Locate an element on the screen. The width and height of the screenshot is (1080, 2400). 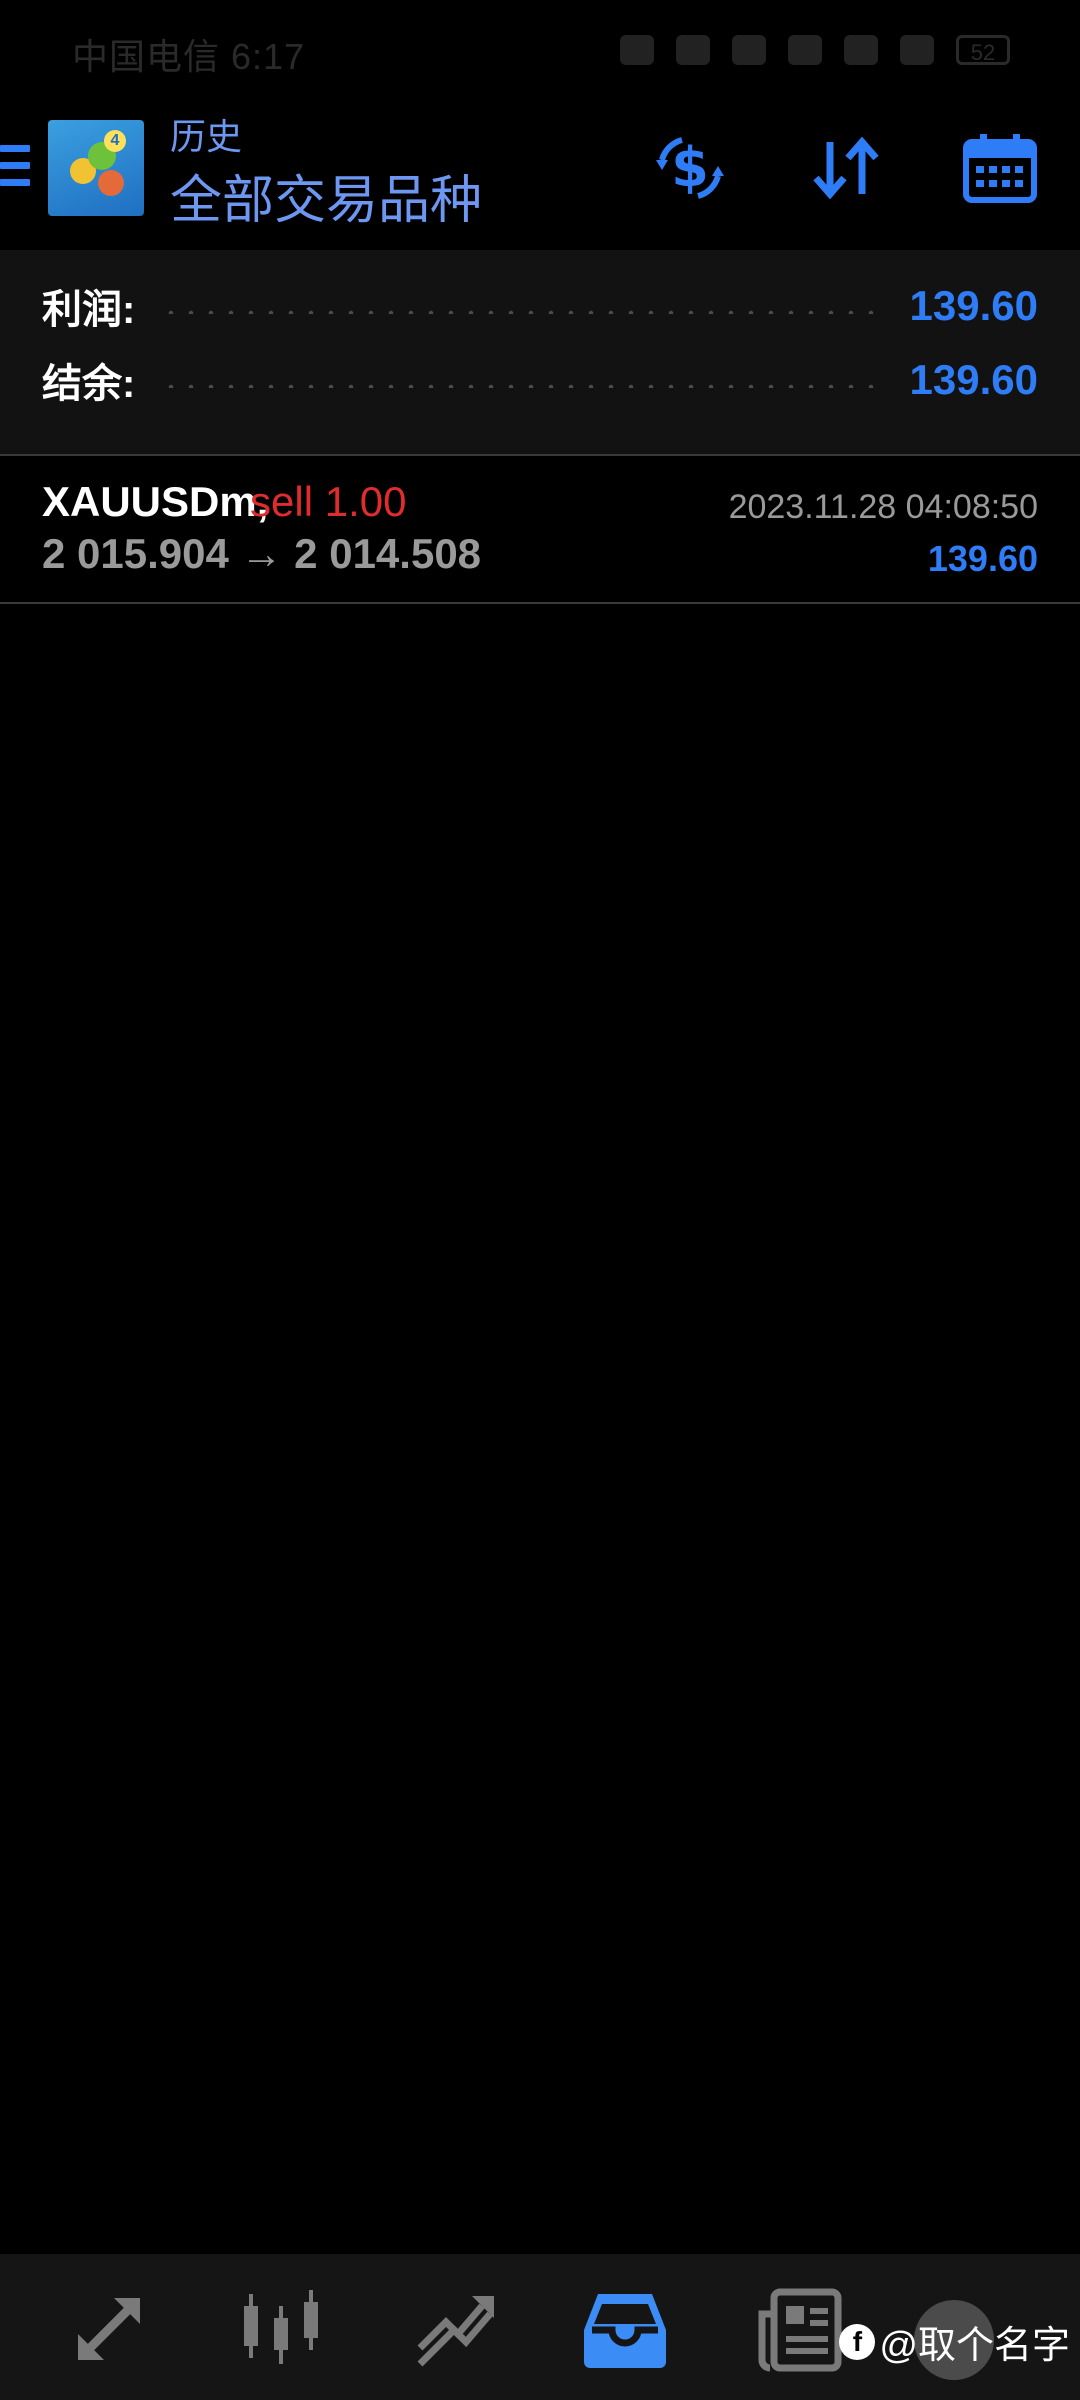
bottom-nav: f @取个名字 is located at coordinates (540, 2327).